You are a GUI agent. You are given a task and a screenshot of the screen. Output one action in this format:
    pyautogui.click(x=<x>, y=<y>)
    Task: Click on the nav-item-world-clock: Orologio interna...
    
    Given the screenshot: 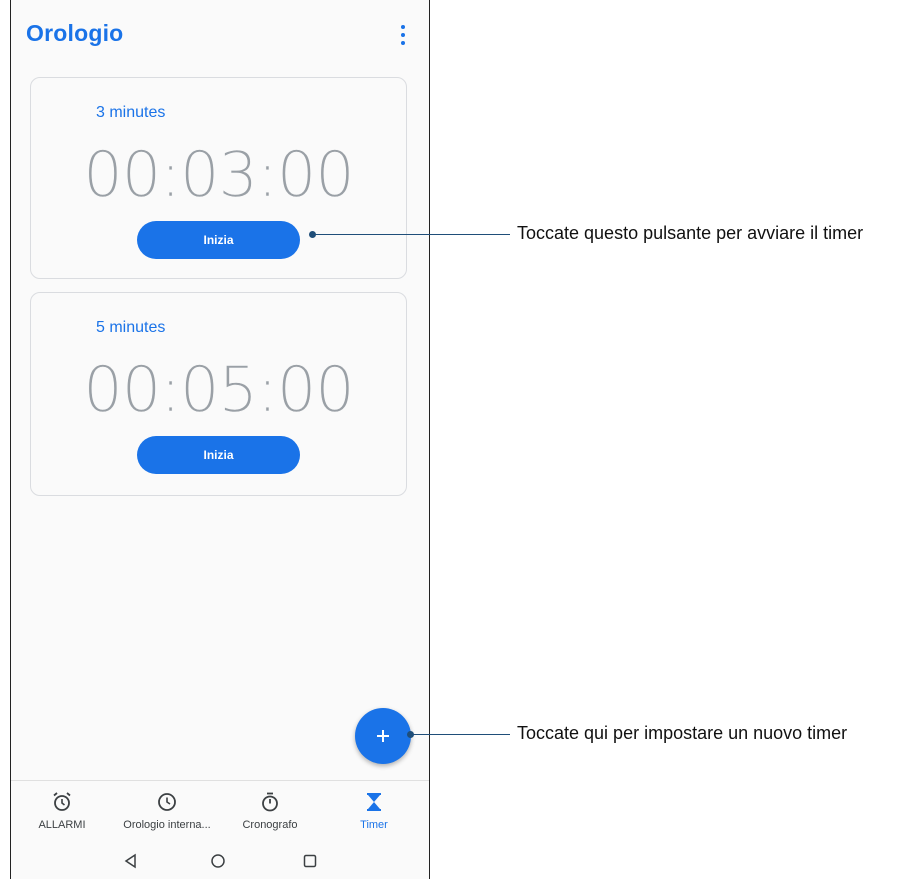 What is the action you would take?
    pyautogui.click(x=167, y=811)
    